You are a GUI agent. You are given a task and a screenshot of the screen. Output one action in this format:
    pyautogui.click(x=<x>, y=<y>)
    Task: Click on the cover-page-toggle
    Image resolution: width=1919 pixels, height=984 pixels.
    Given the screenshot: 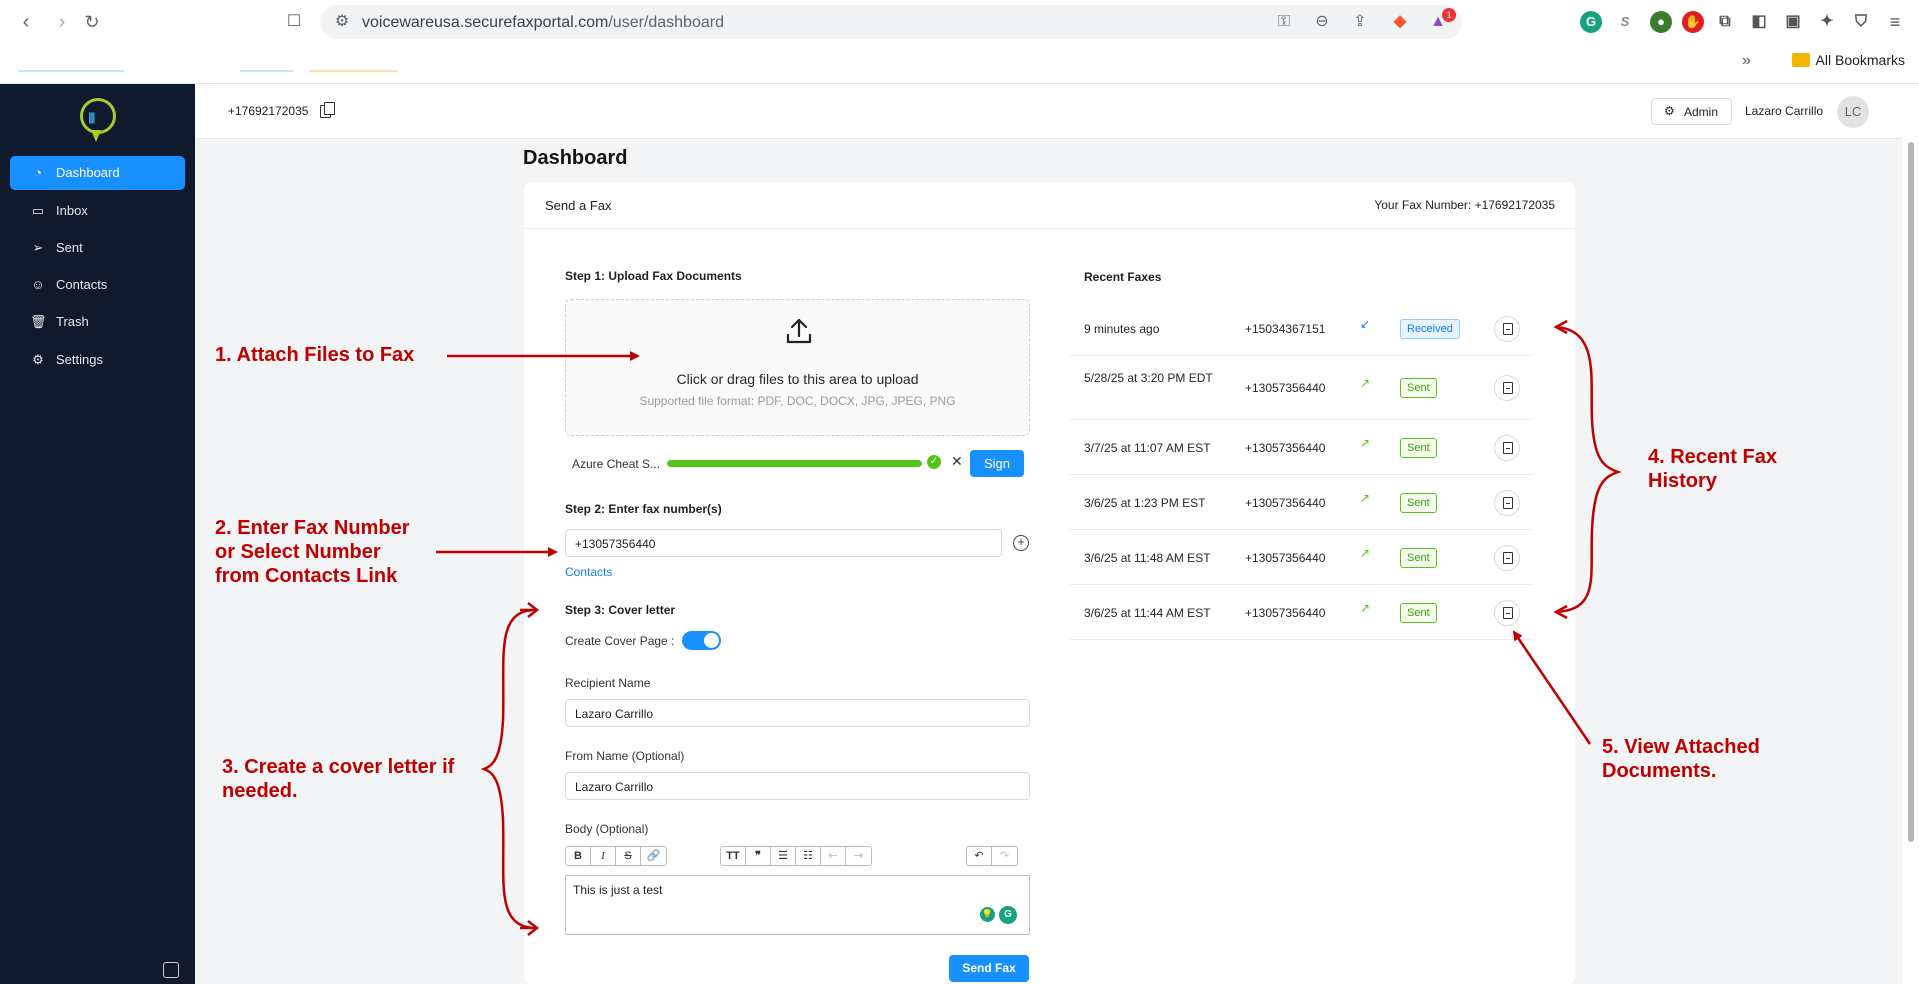 What is the action you would take?
    pyautogui.click(x=701, y=640)
    